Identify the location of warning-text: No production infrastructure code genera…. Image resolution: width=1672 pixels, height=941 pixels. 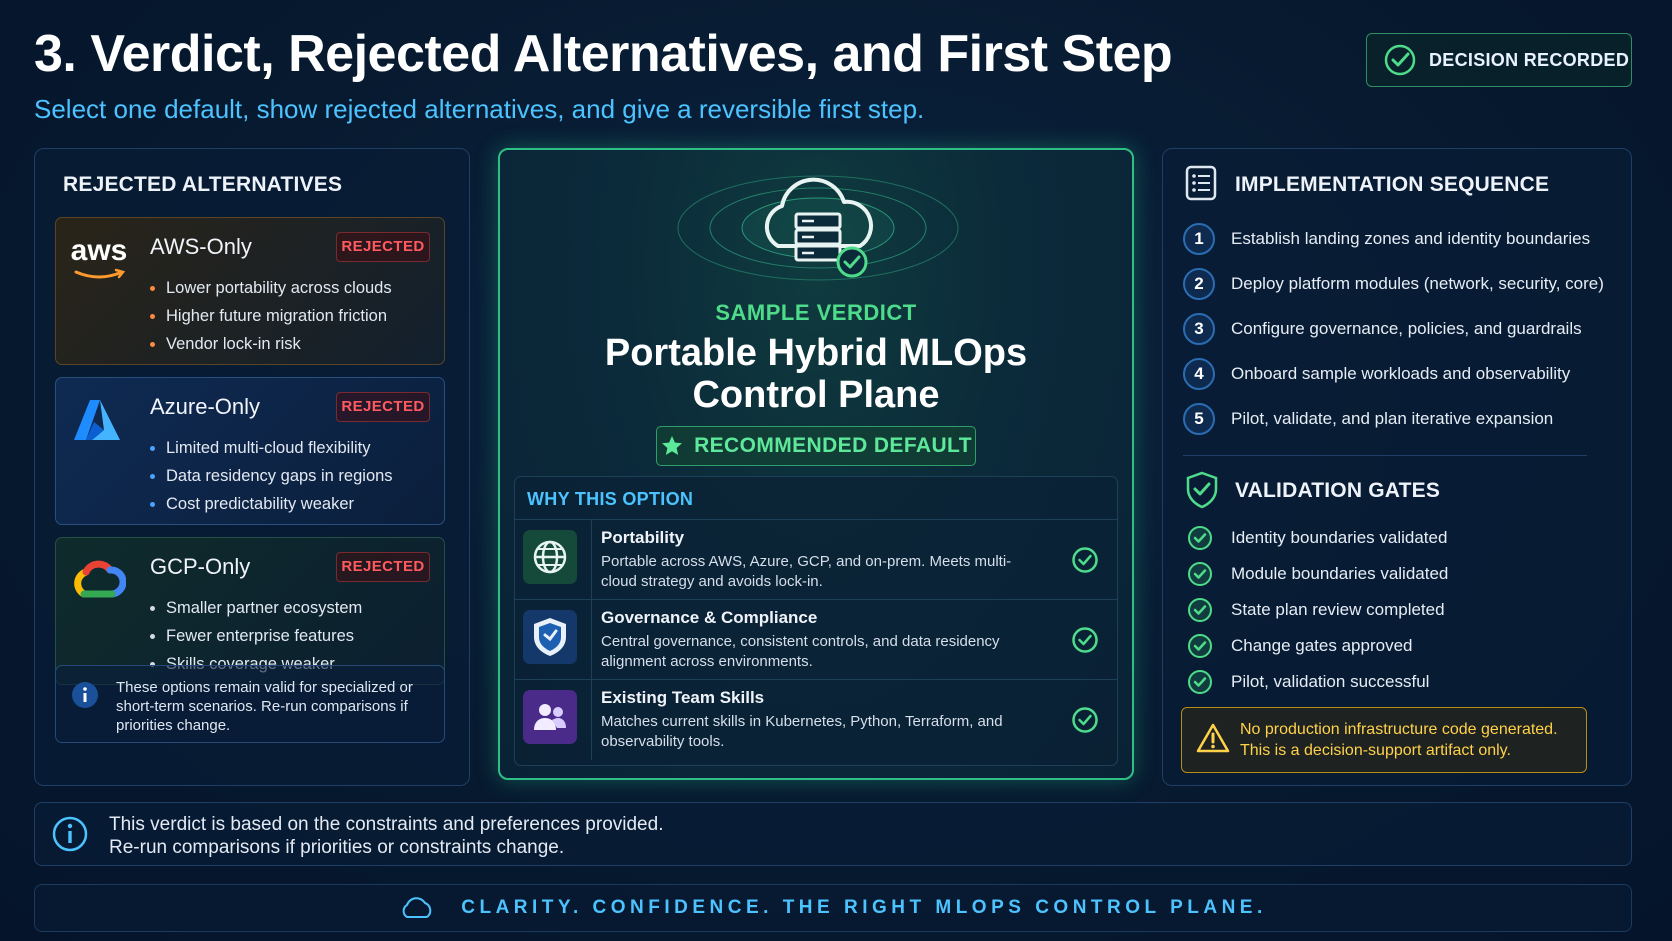
(1399, 740).